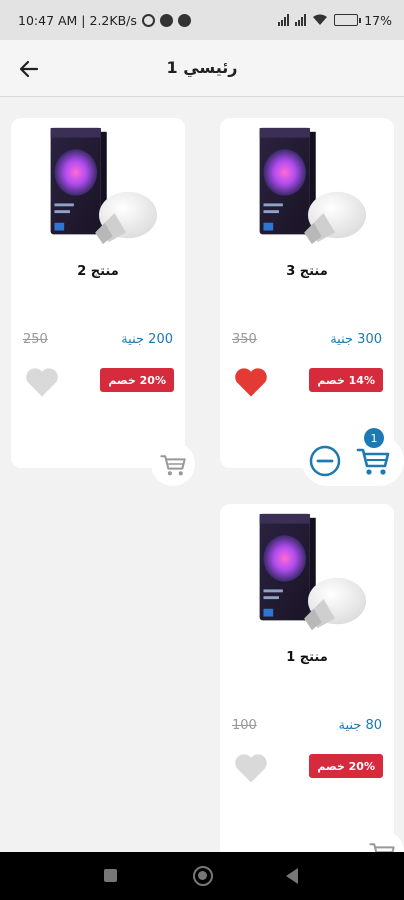 The image size is (404, 900). Describe the element at coordinates (307, 657) in the screenshot. I see `product-name: منتج 1` at that location.